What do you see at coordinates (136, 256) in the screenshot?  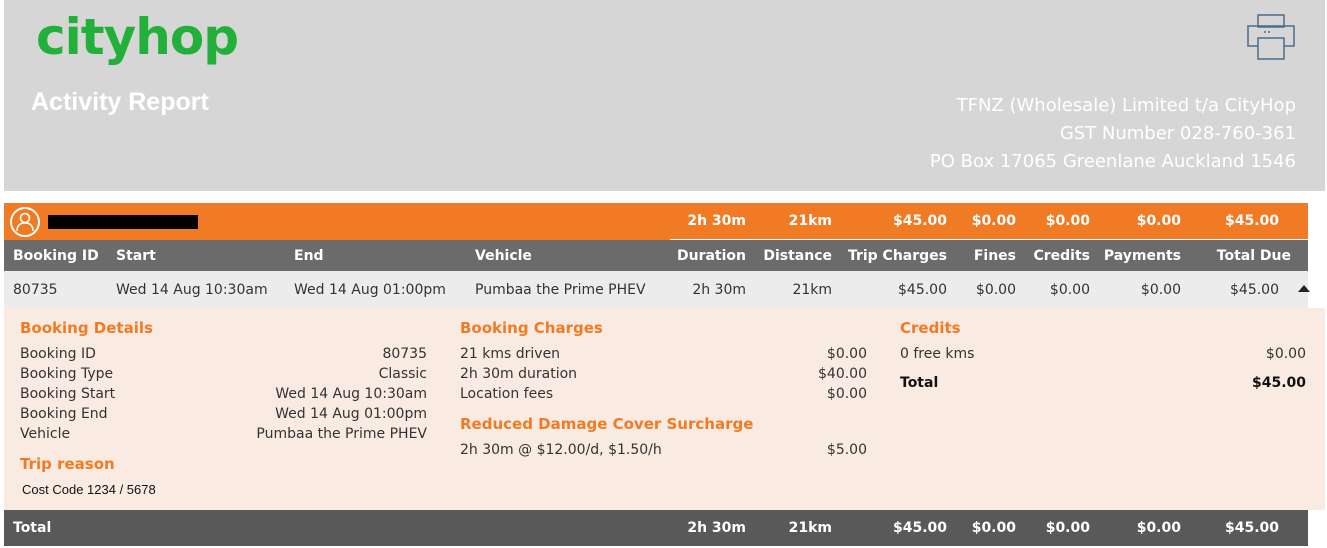 I see `col-start: Start` at bounding box center [136, 256].